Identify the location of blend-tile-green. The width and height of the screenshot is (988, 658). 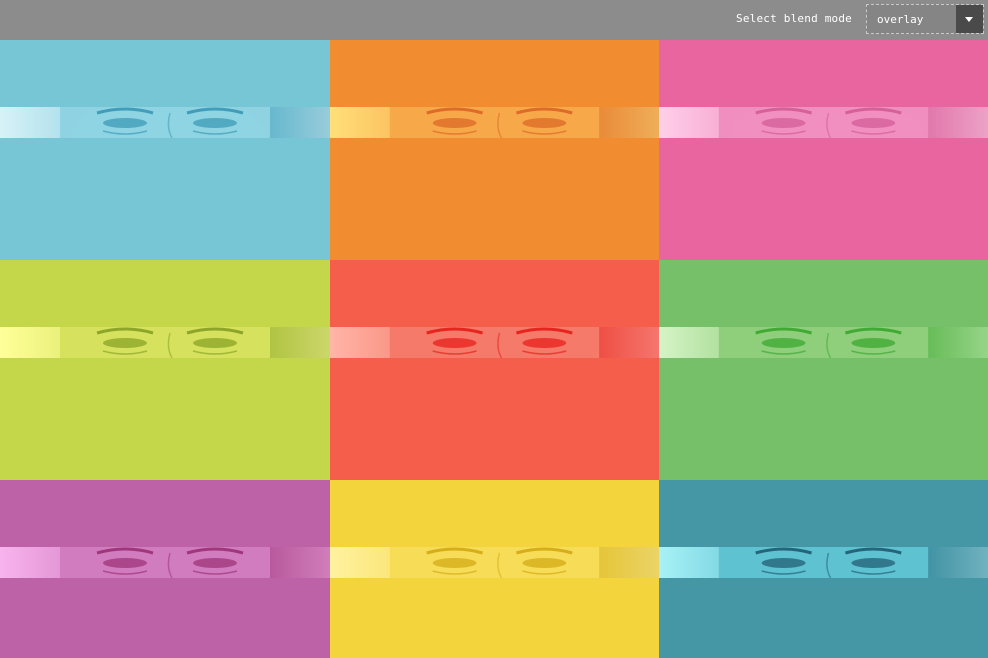
(823, 370).